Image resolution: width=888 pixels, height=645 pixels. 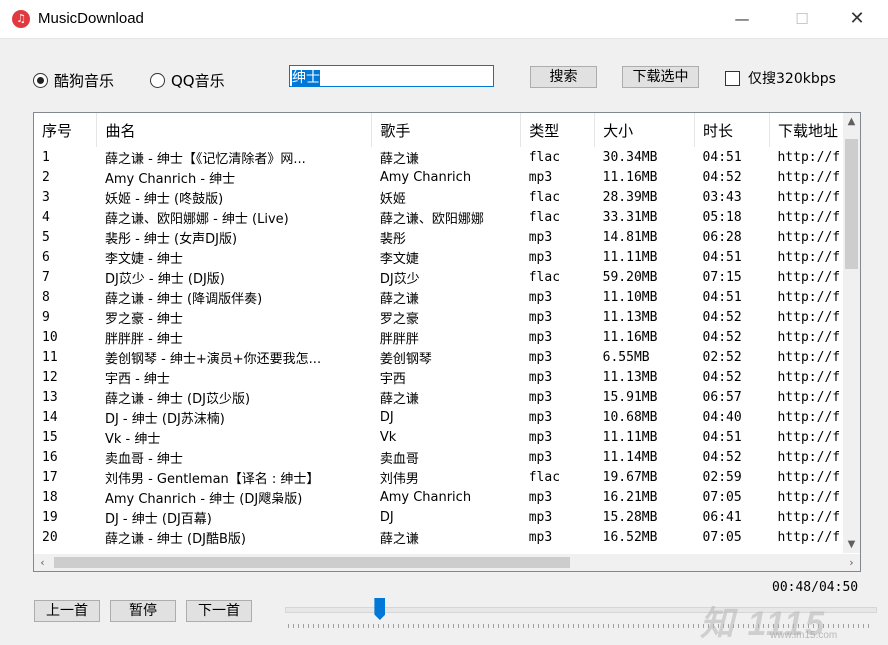 I want to click on cell-index: 17, so click(x=50, y=477).